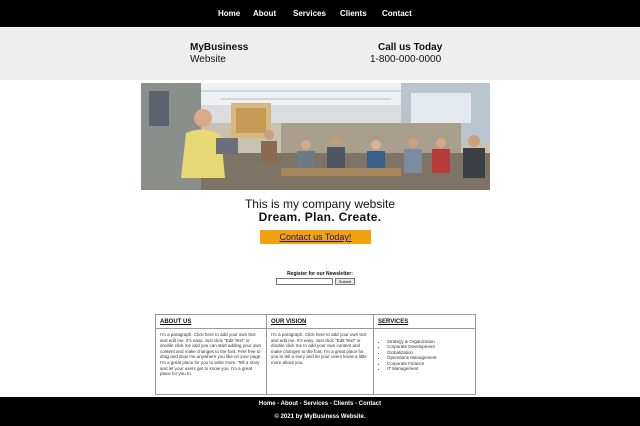  What do you see at coordinates (264, 13) in the screenshot?
I see `nav-about: About` at bounding box center [264, 13].